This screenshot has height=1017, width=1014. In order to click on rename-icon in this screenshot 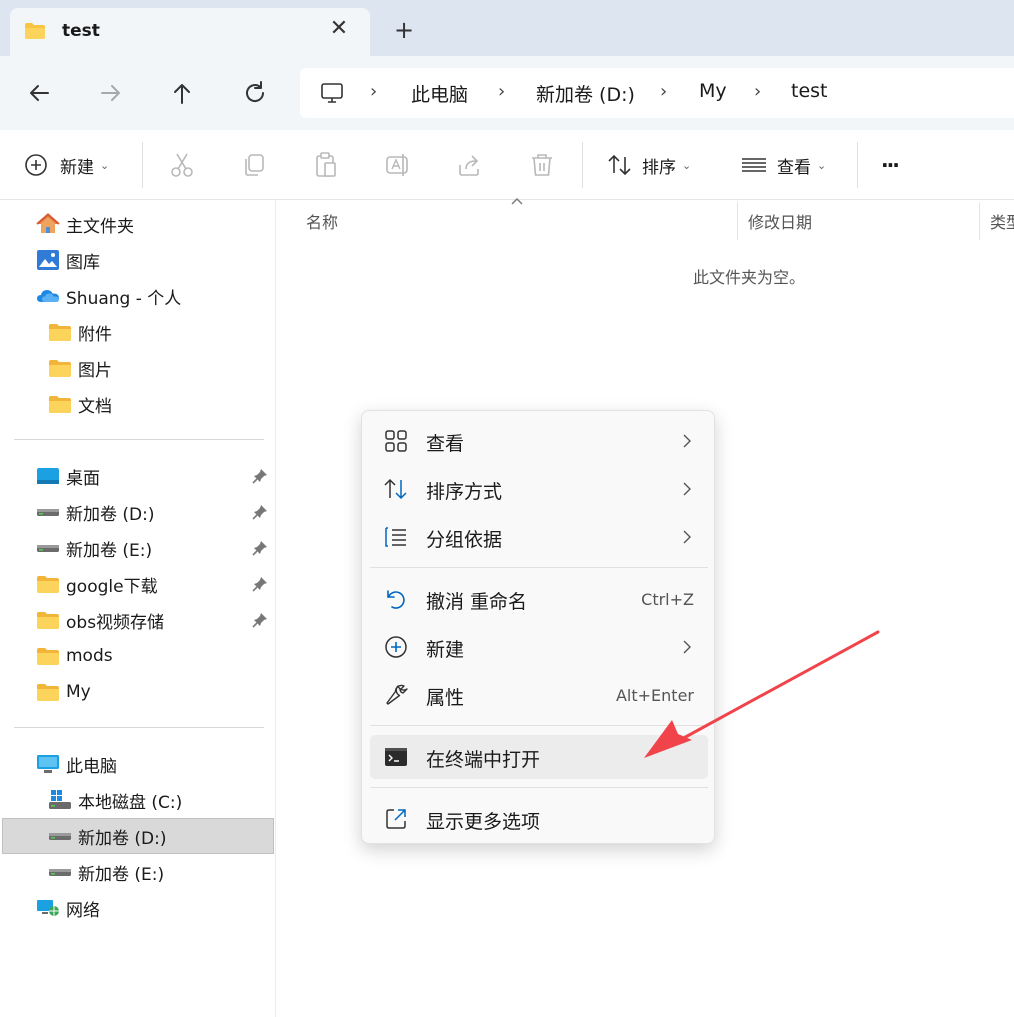, I will do `click(398, 165)`.